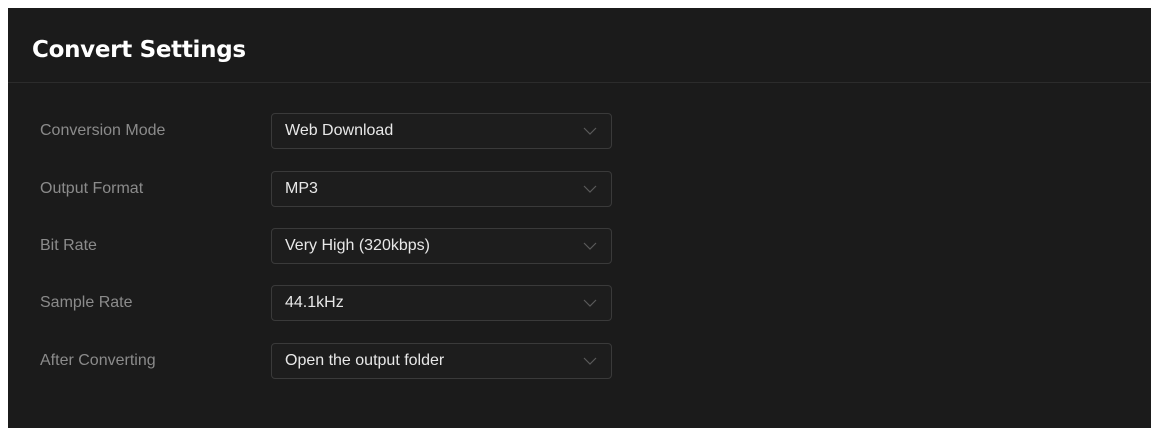 The width and height of the screenshot is (1151, 428). I want to click on conversion-mode-label: Conversion Mode, so click(103, 130).